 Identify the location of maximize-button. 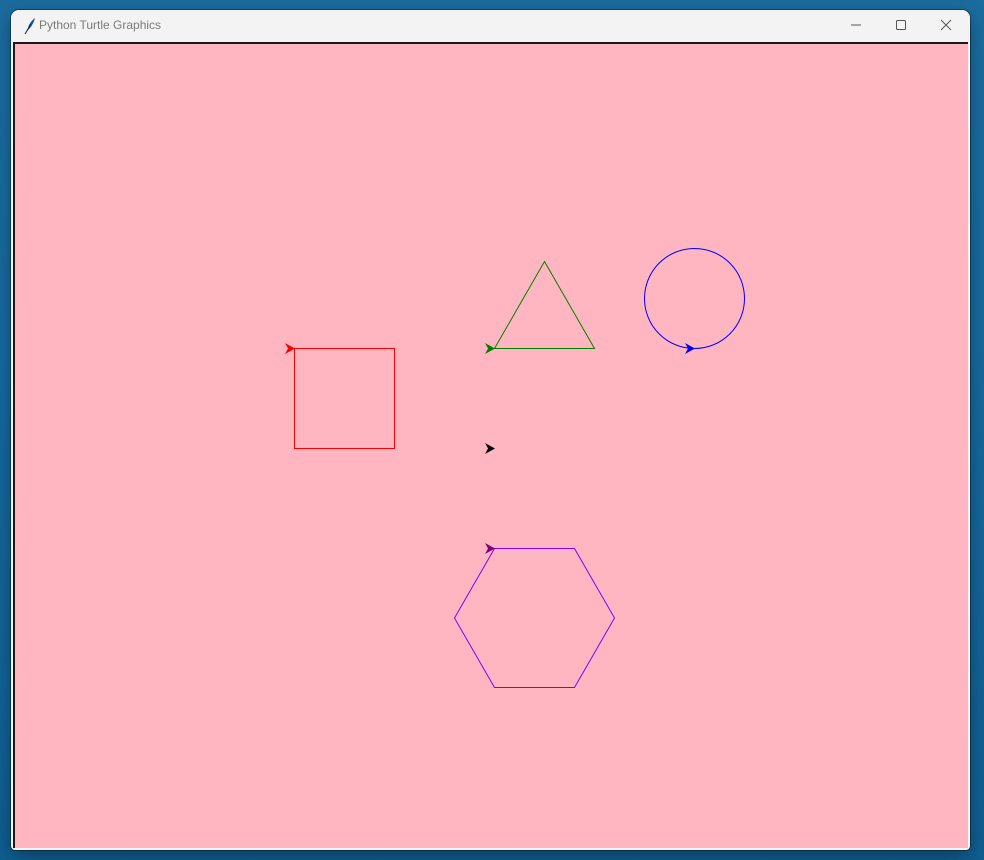
(900, 25).